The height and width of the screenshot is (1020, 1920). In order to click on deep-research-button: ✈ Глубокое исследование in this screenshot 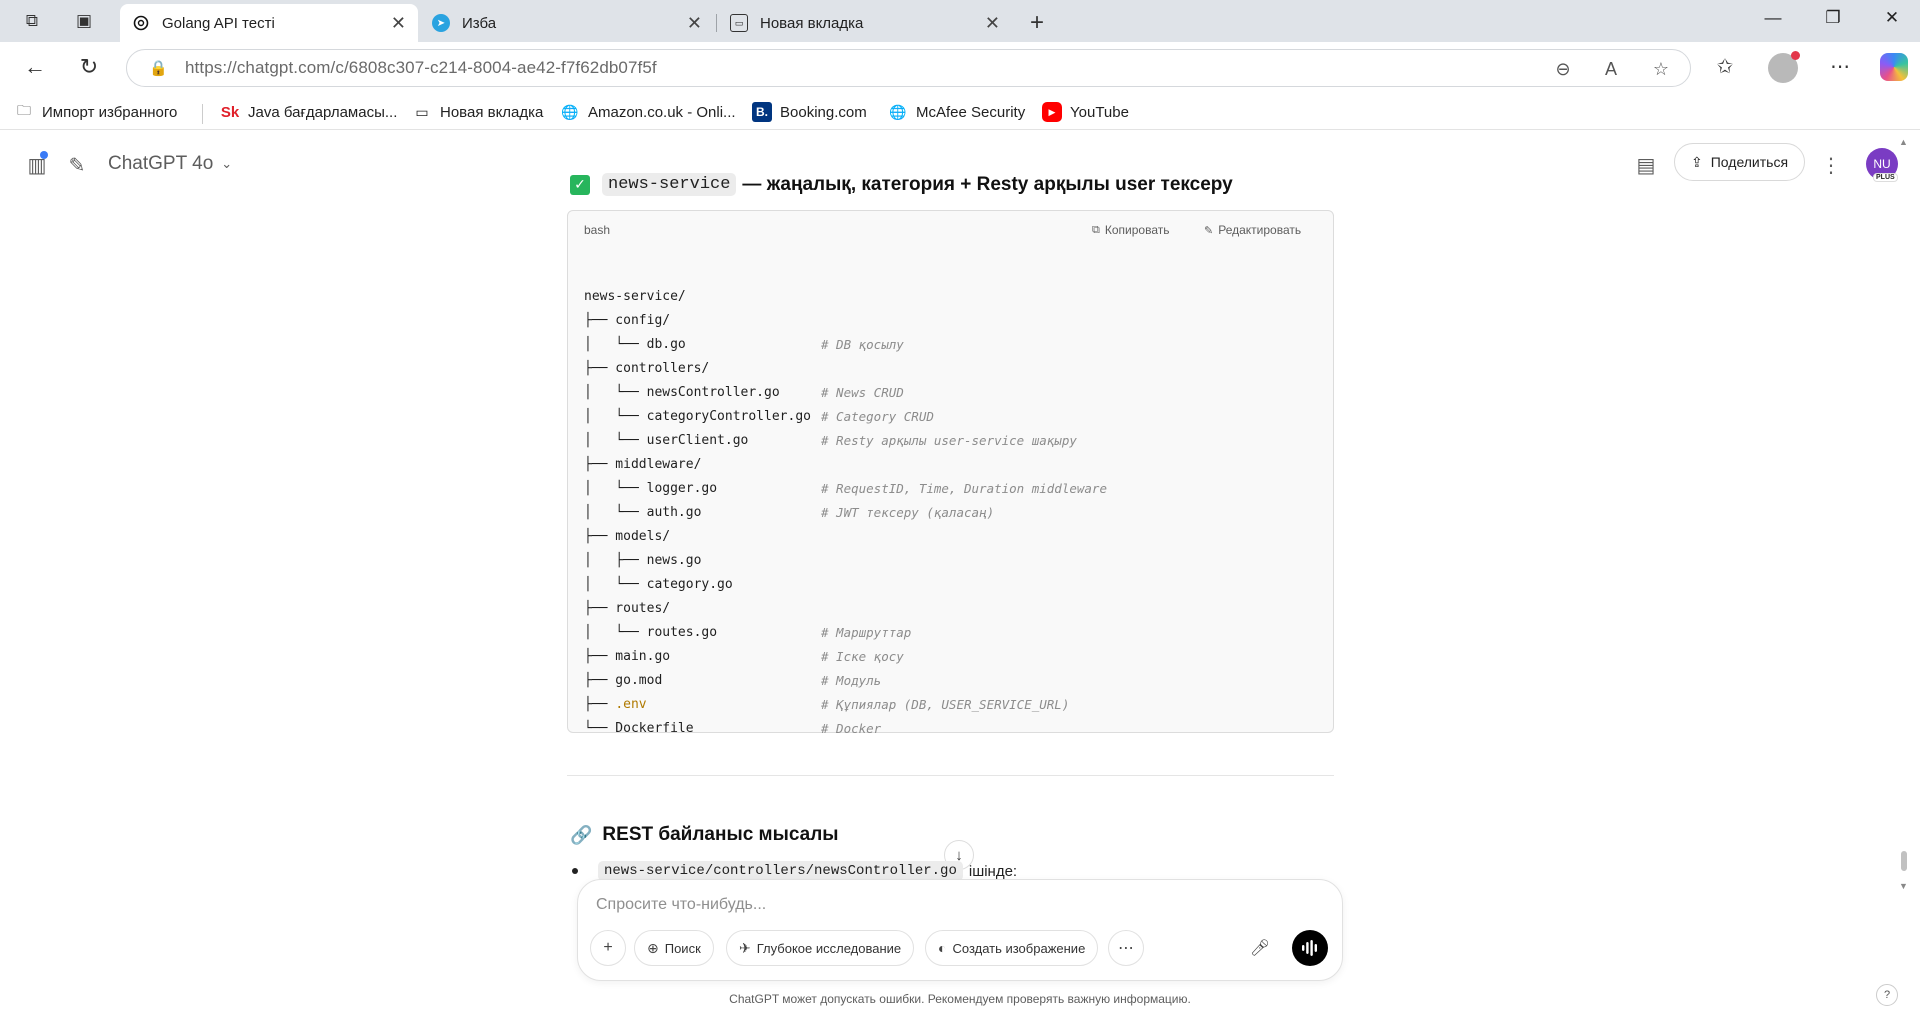, I will do `click(820, 948)`.